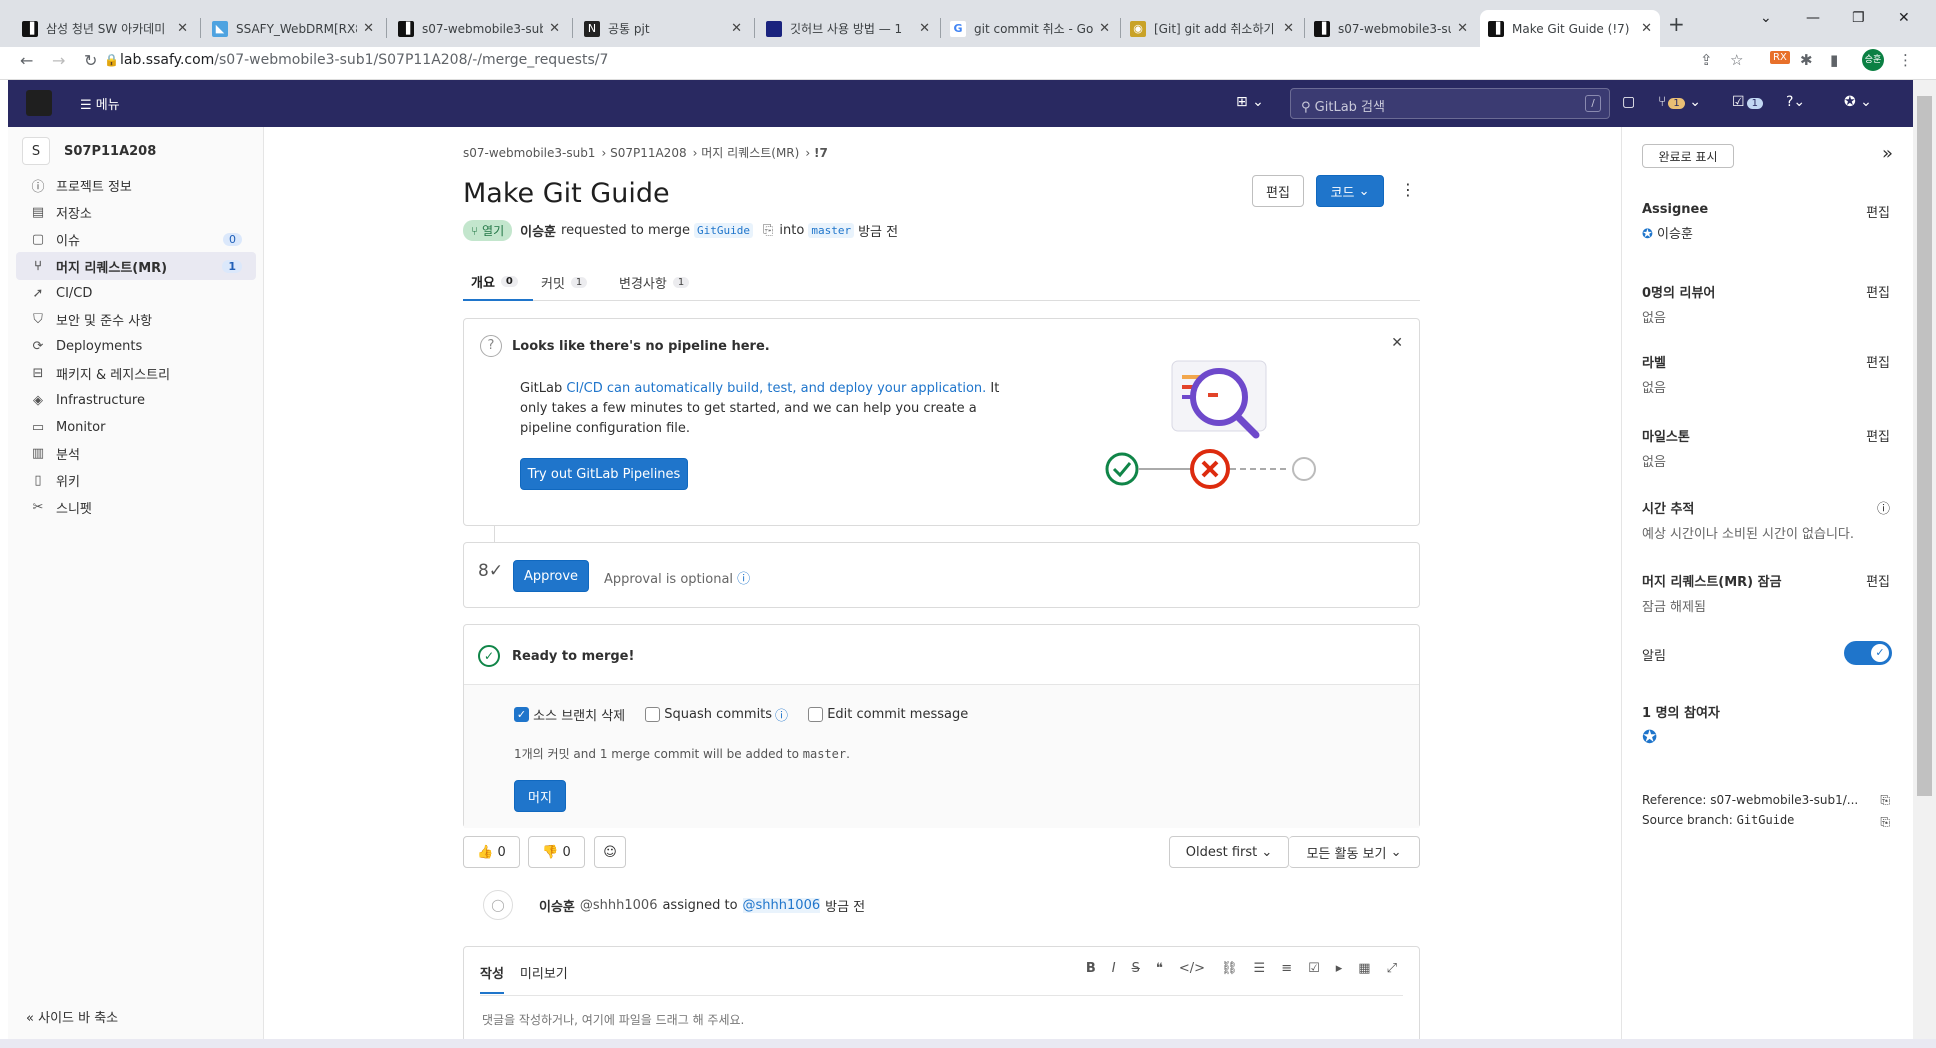 This screenshot has width=1936, height=1048. What do you see at coordinates (816, 714) in the screenshot?
I see `edit-commit-message-checkbox` at bounding box center [816, 714].